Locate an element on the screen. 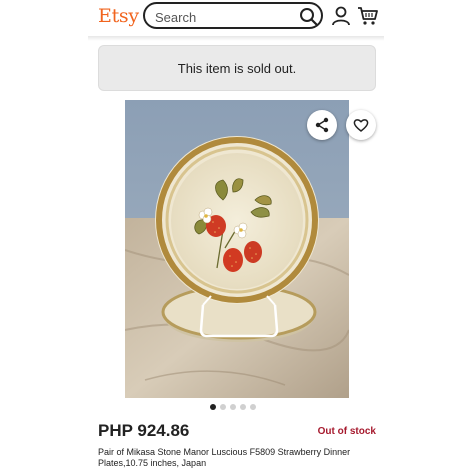  heart-icon is located at coordinates (361, 125).